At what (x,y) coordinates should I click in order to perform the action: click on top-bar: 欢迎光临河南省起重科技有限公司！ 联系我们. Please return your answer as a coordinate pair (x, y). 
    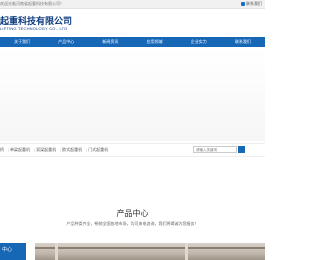
    Looking at the image, I should click on (132, 4).